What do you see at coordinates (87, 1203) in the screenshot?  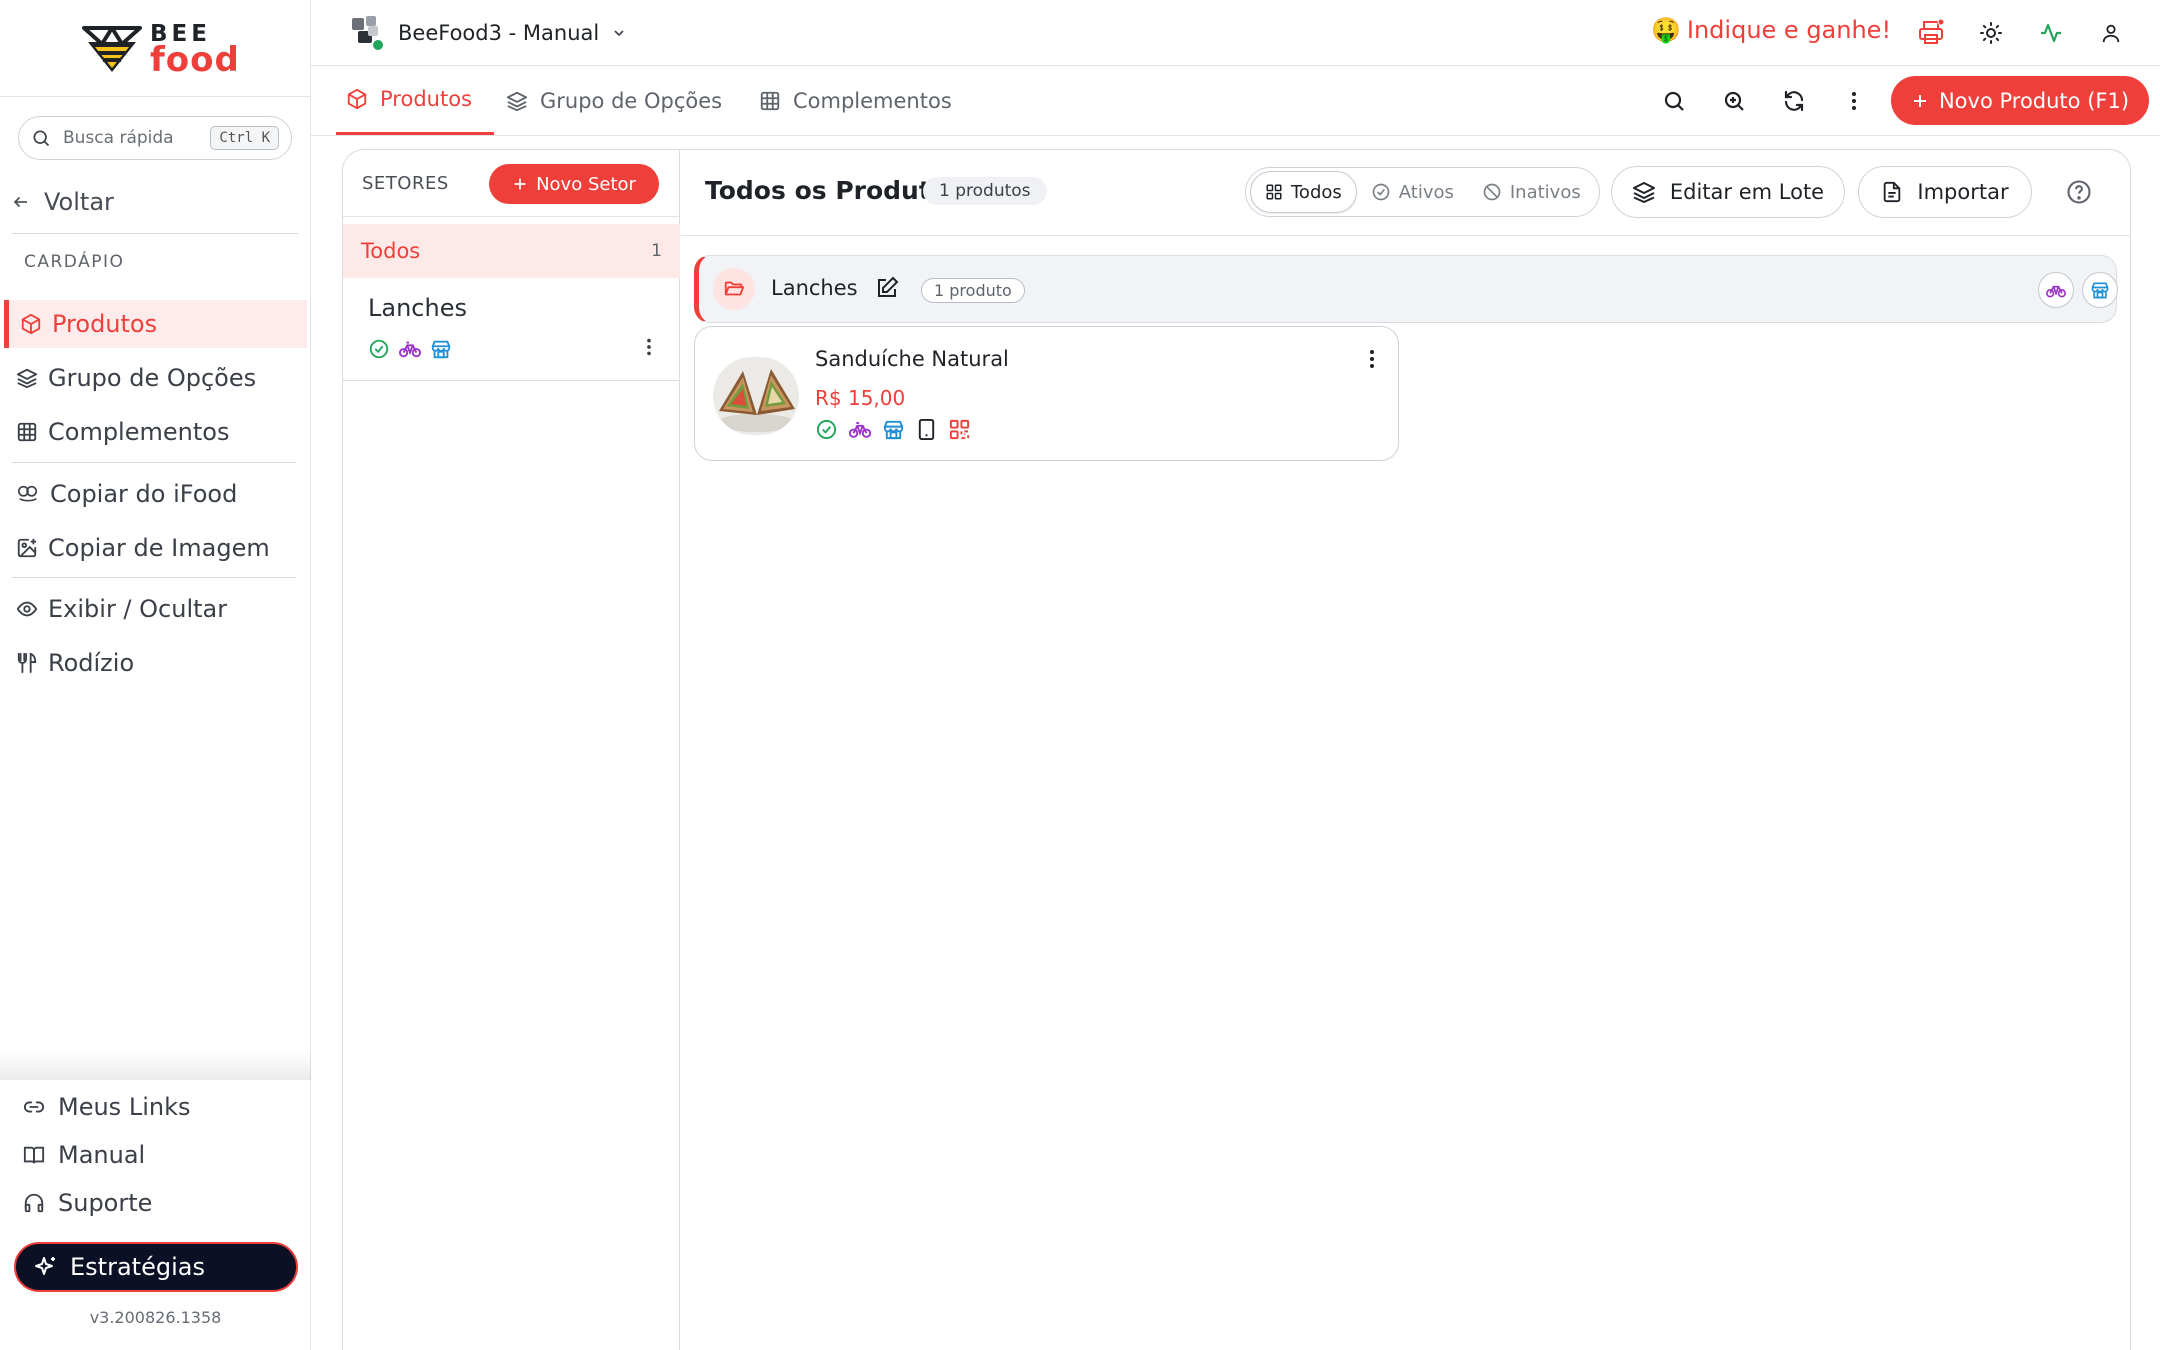 I see `sidebar-item-suporte: Suporte` at bounding box center [87, 1203].